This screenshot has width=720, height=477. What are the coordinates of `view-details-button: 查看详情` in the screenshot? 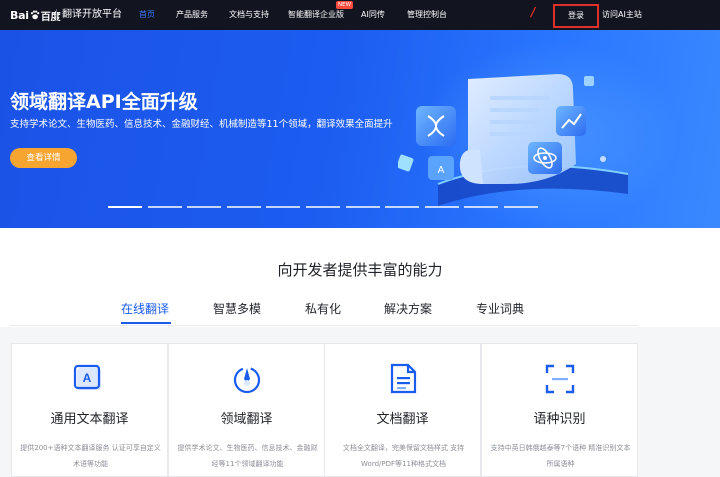 It's located at (43, 158).